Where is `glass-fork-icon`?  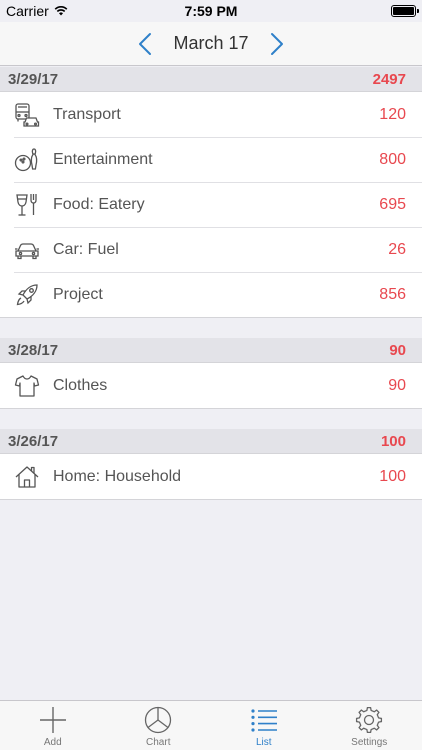 glass-fork-icon is located at coordinates (27, 205).